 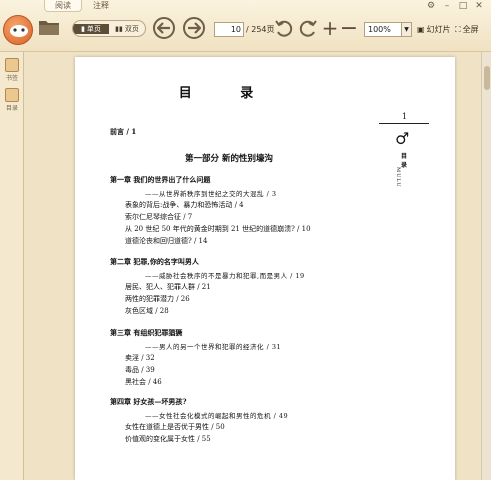 I want to click on rotate-right-icon, so click(x=308, y=28).